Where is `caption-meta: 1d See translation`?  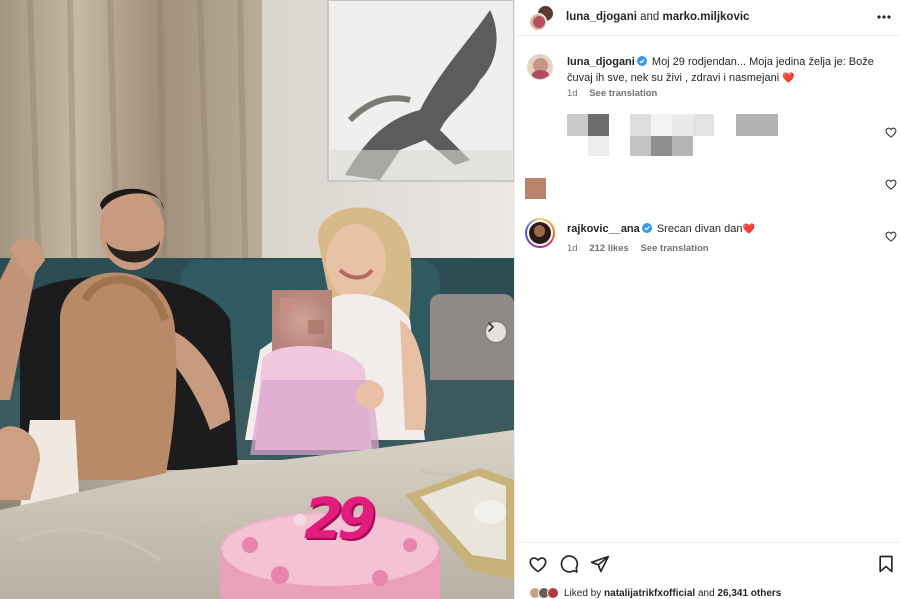
caption-meta: 1d See translation is located at coordinates (616, 93).